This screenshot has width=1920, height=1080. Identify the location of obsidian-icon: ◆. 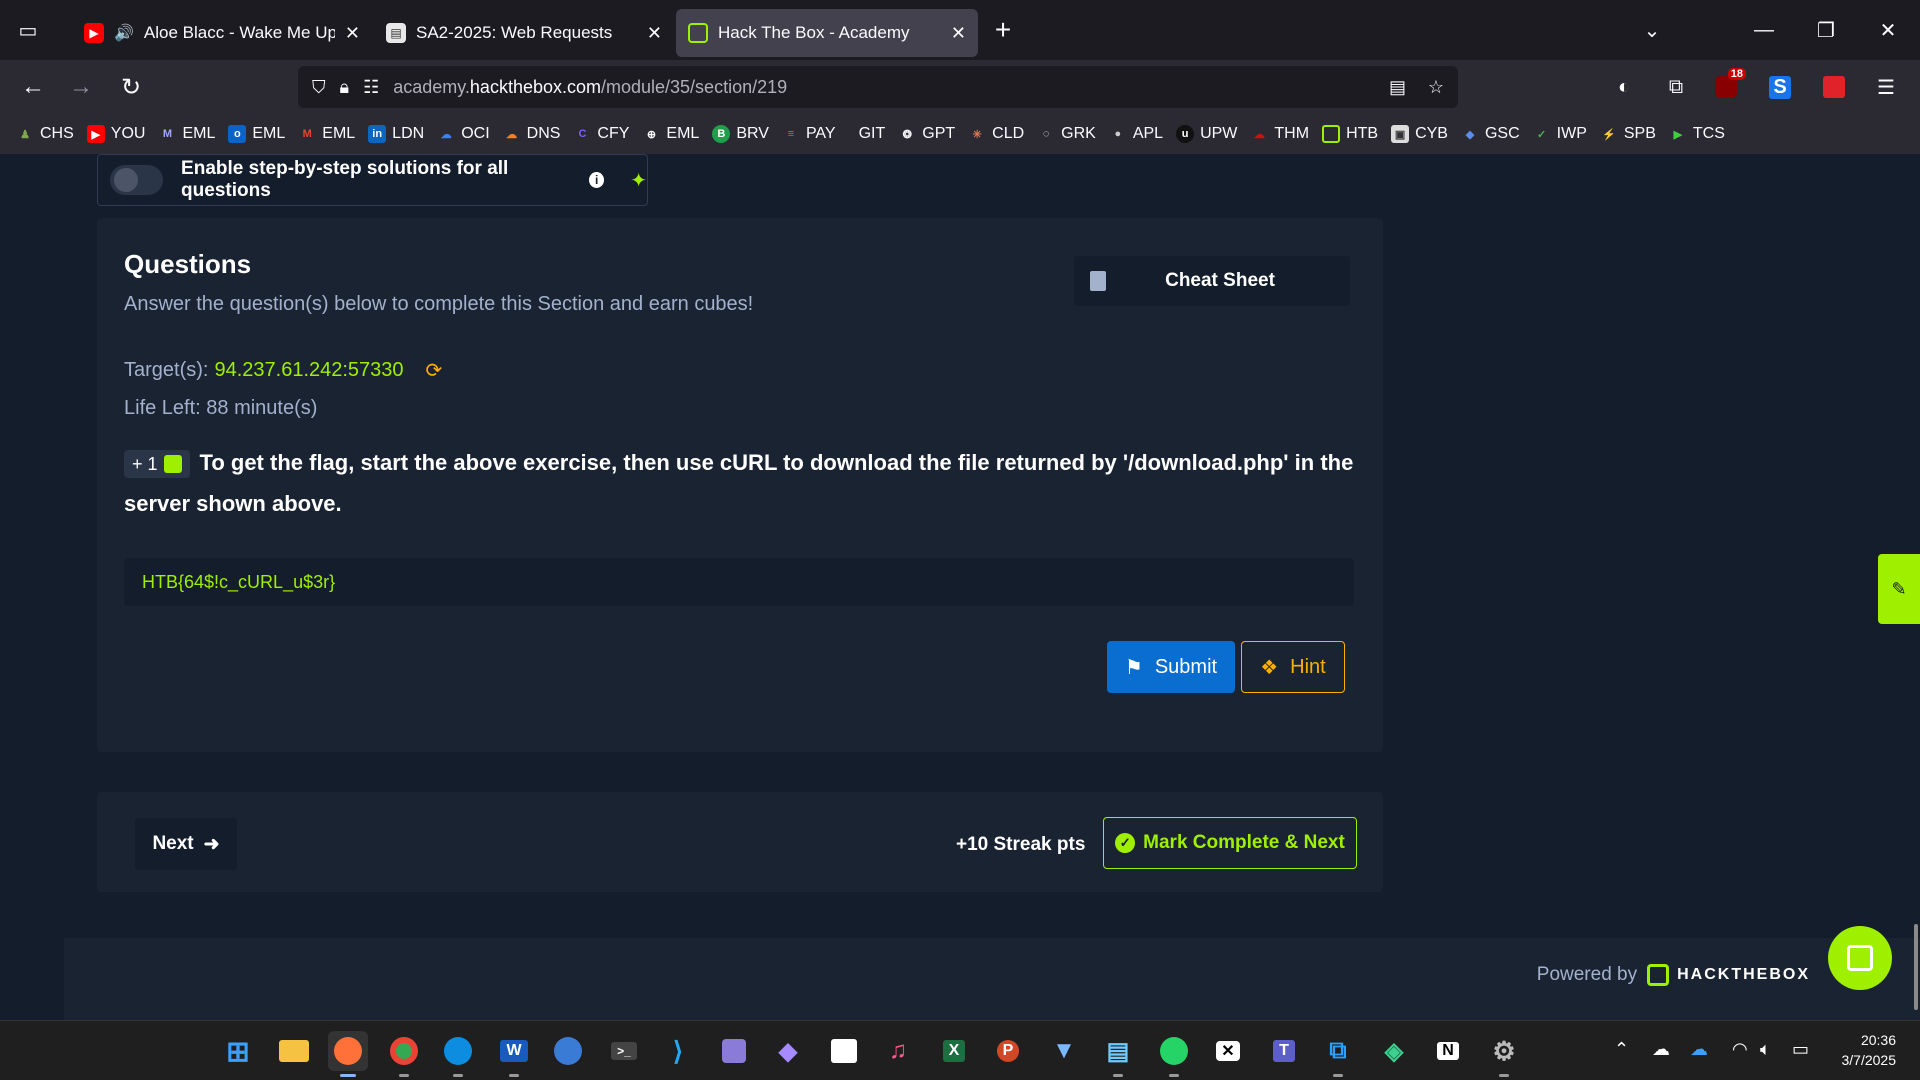
(788, 1051).